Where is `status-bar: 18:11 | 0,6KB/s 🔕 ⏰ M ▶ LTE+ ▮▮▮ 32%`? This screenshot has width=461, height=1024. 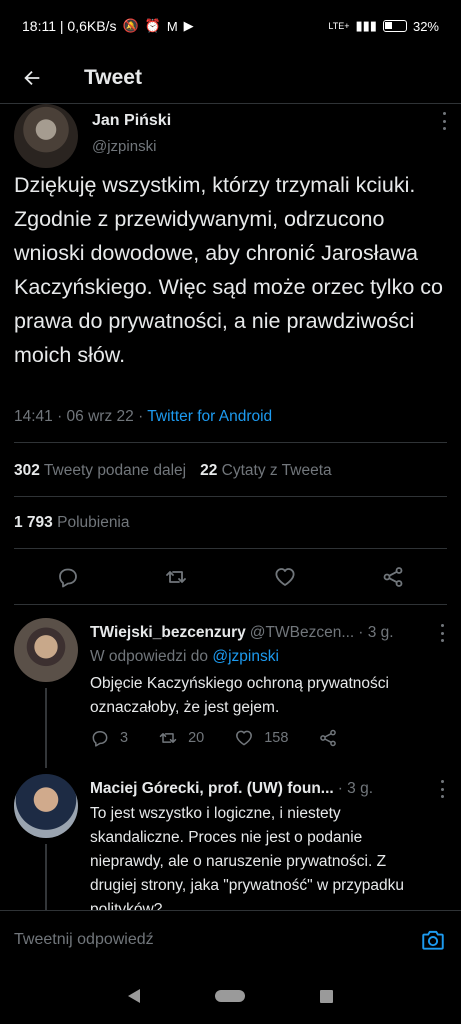
status-bar: 18:11 | 0,6KB/s 🔕 ⏰ M ▶ LTE+ ▮▮▮ 32% is located at coordinates (230, 26).